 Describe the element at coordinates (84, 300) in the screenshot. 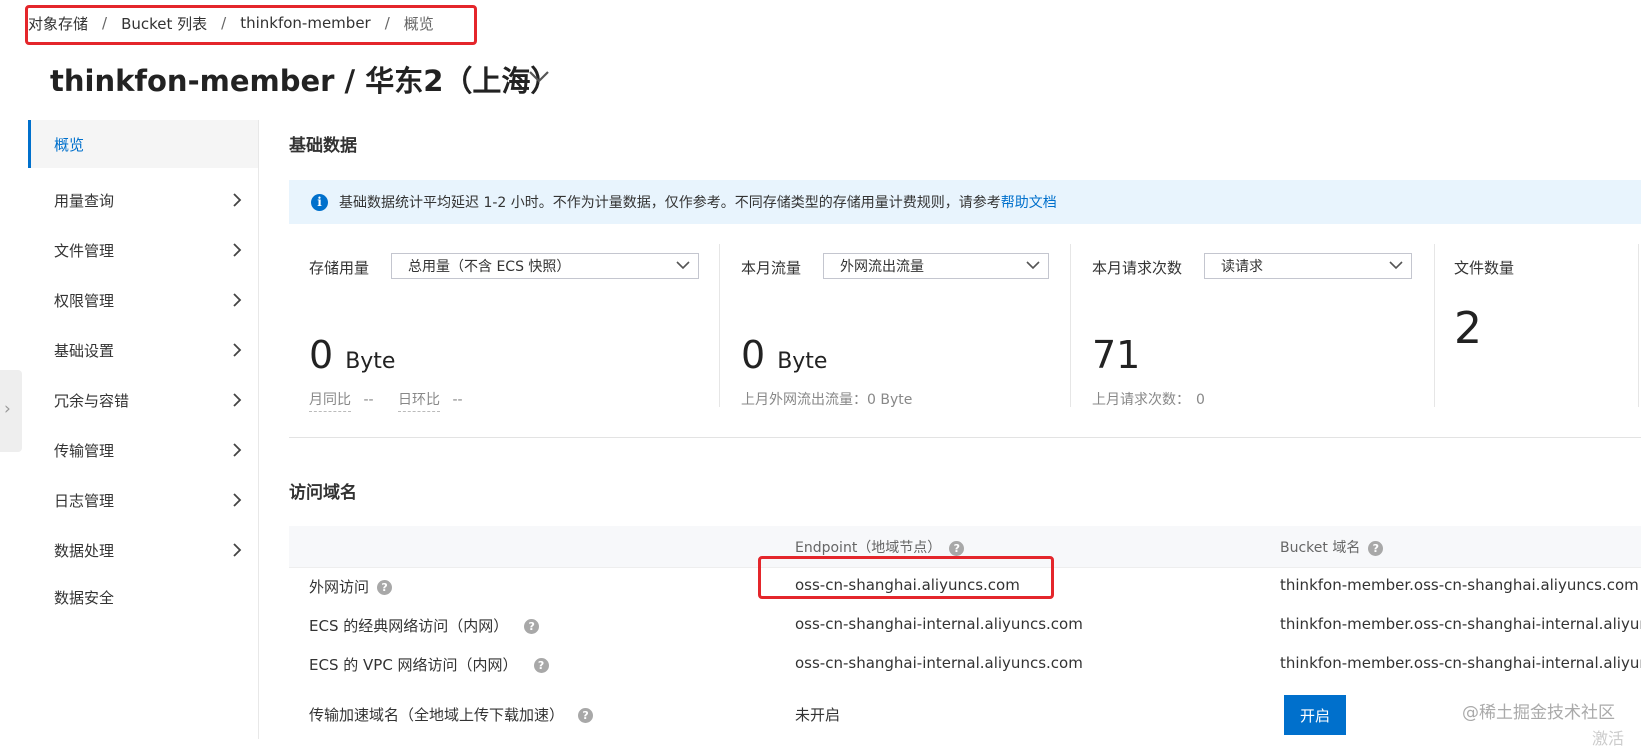

I see `sidebar-item-label: 权限管理` at that location.